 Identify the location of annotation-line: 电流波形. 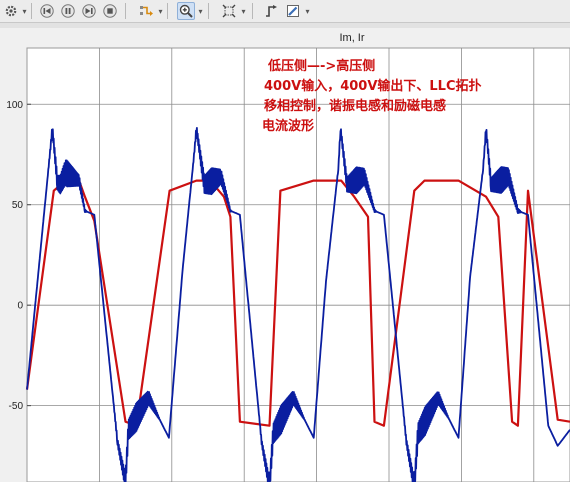
(288, 126).